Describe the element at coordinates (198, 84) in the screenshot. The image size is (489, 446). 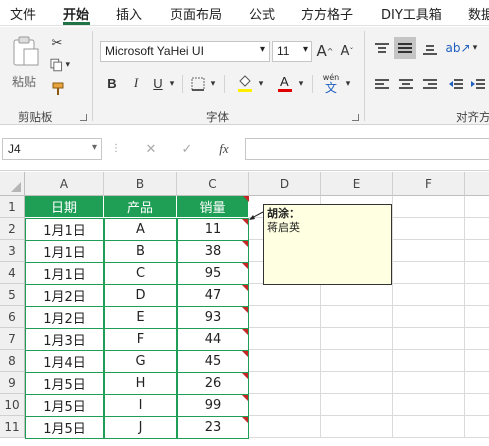
I see `border-icon` at that location.